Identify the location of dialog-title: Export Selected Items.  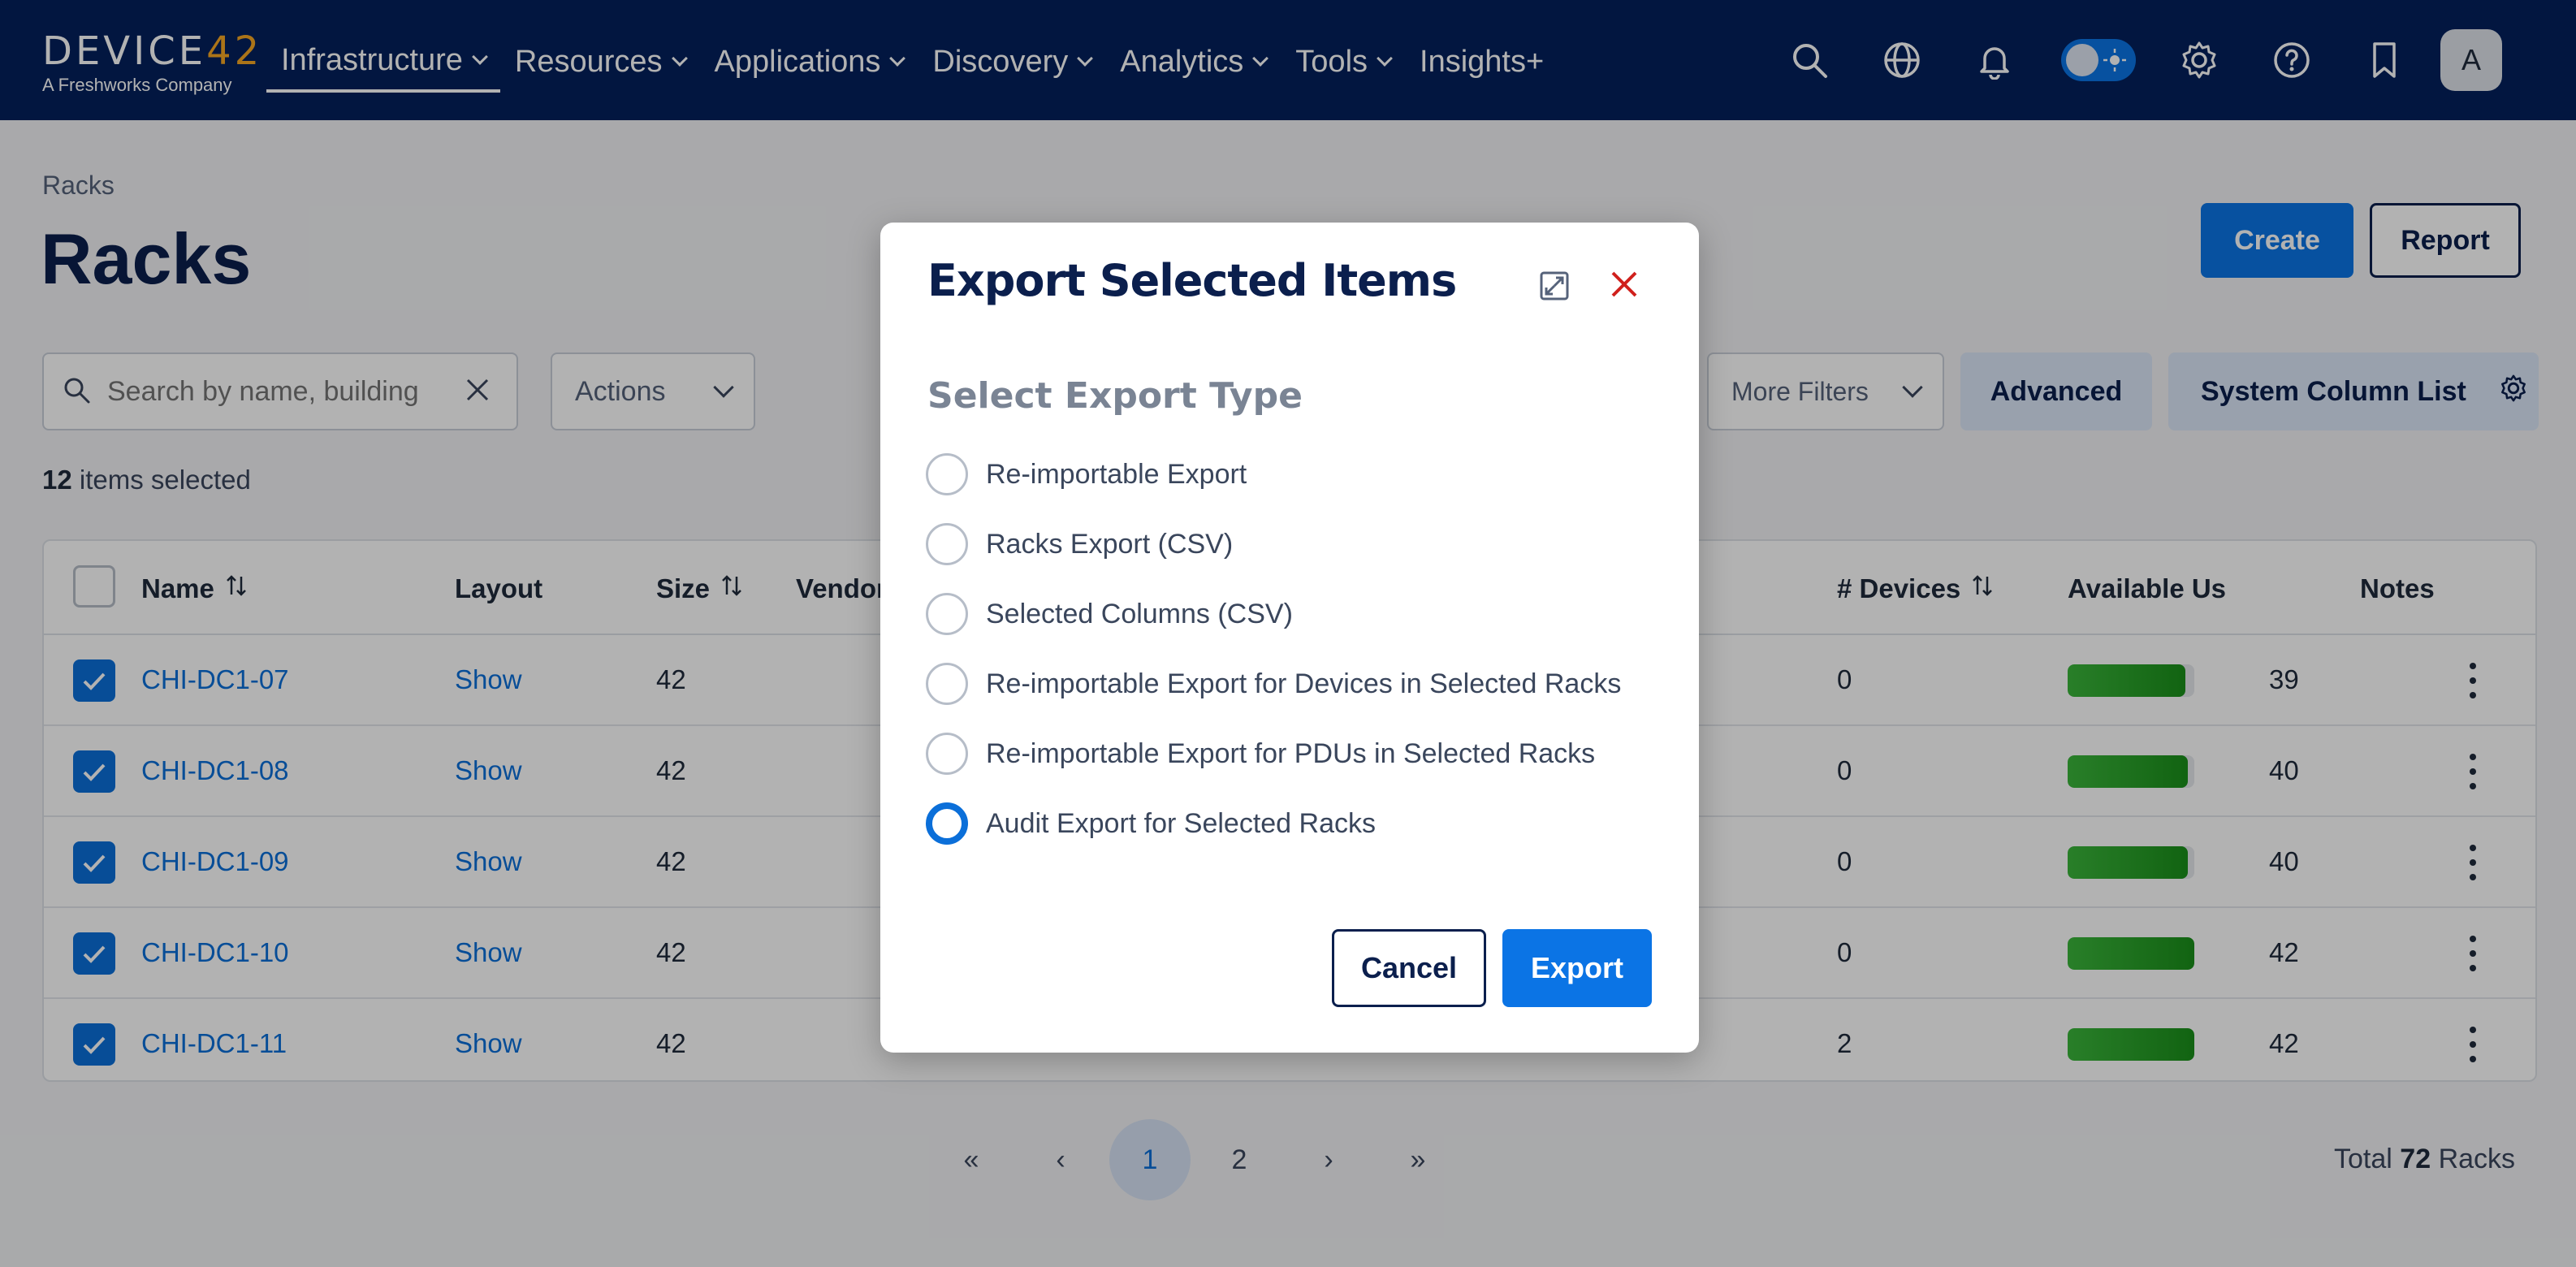
(1192, 280).